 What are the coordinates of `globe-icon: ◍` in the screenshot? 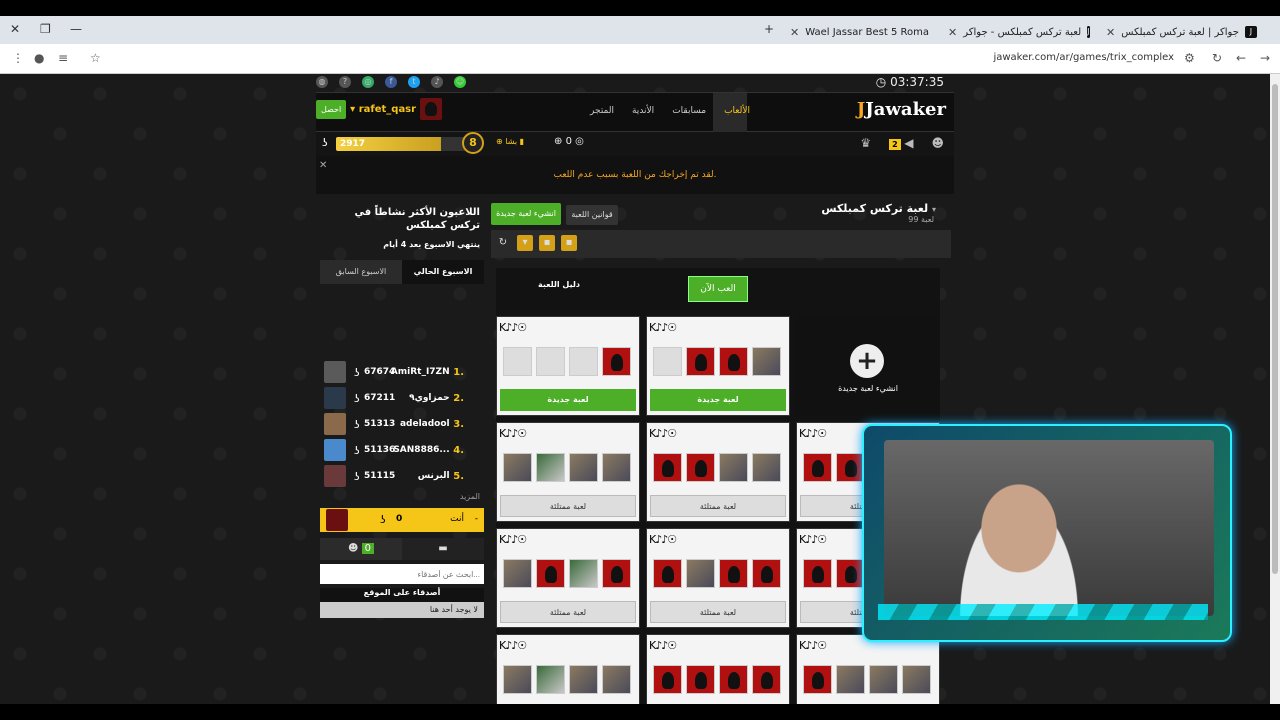 It's located at (322, 82).